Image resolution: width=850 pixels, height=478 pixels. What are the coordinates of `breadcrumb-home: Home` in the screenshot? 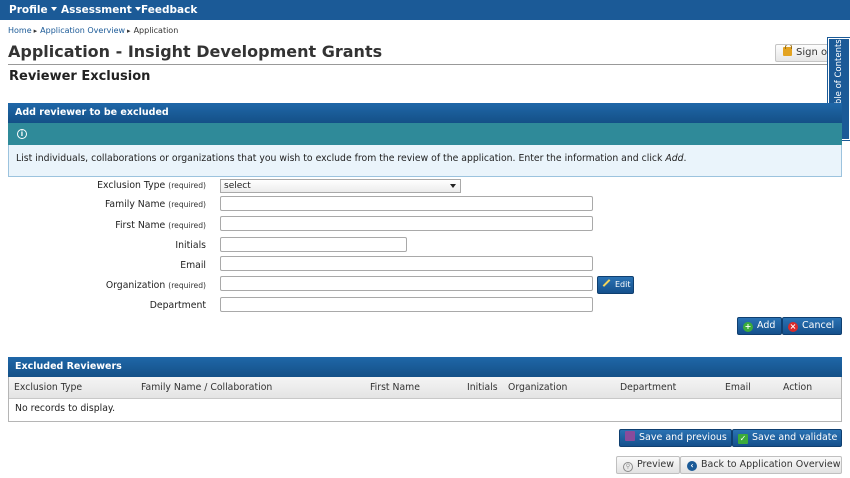 It's located at (20, 30).